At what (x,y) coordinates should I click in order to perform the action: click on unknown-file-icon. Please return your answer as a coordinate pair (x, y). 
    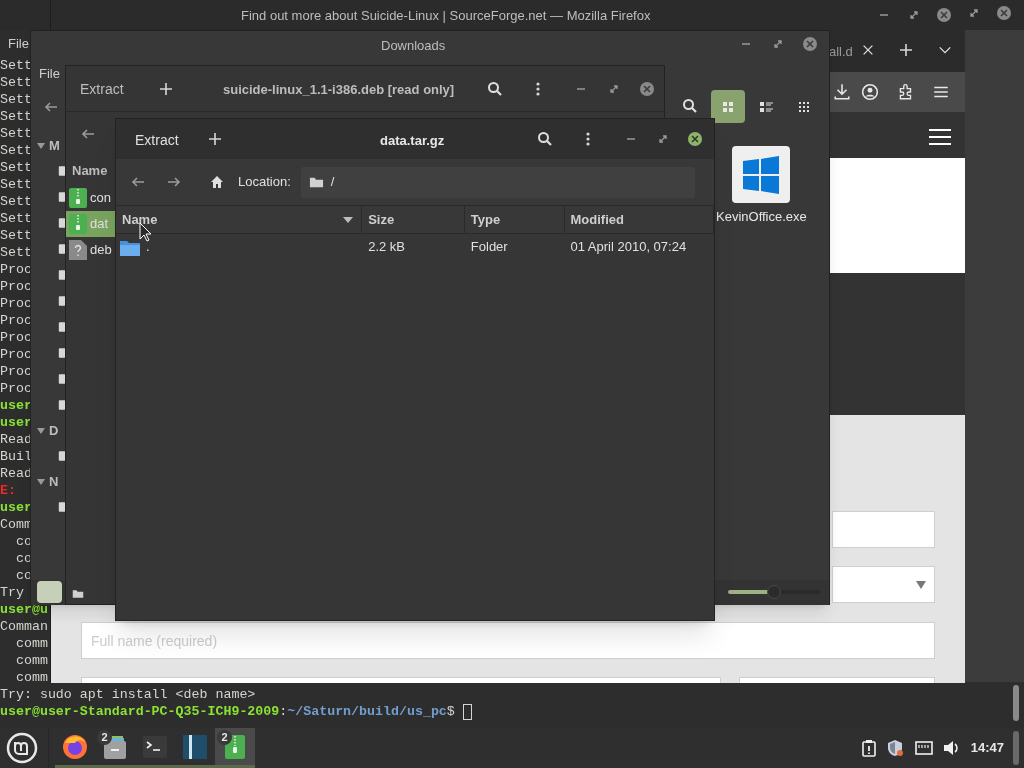
    Looking at the image, I should click on (78, 250).